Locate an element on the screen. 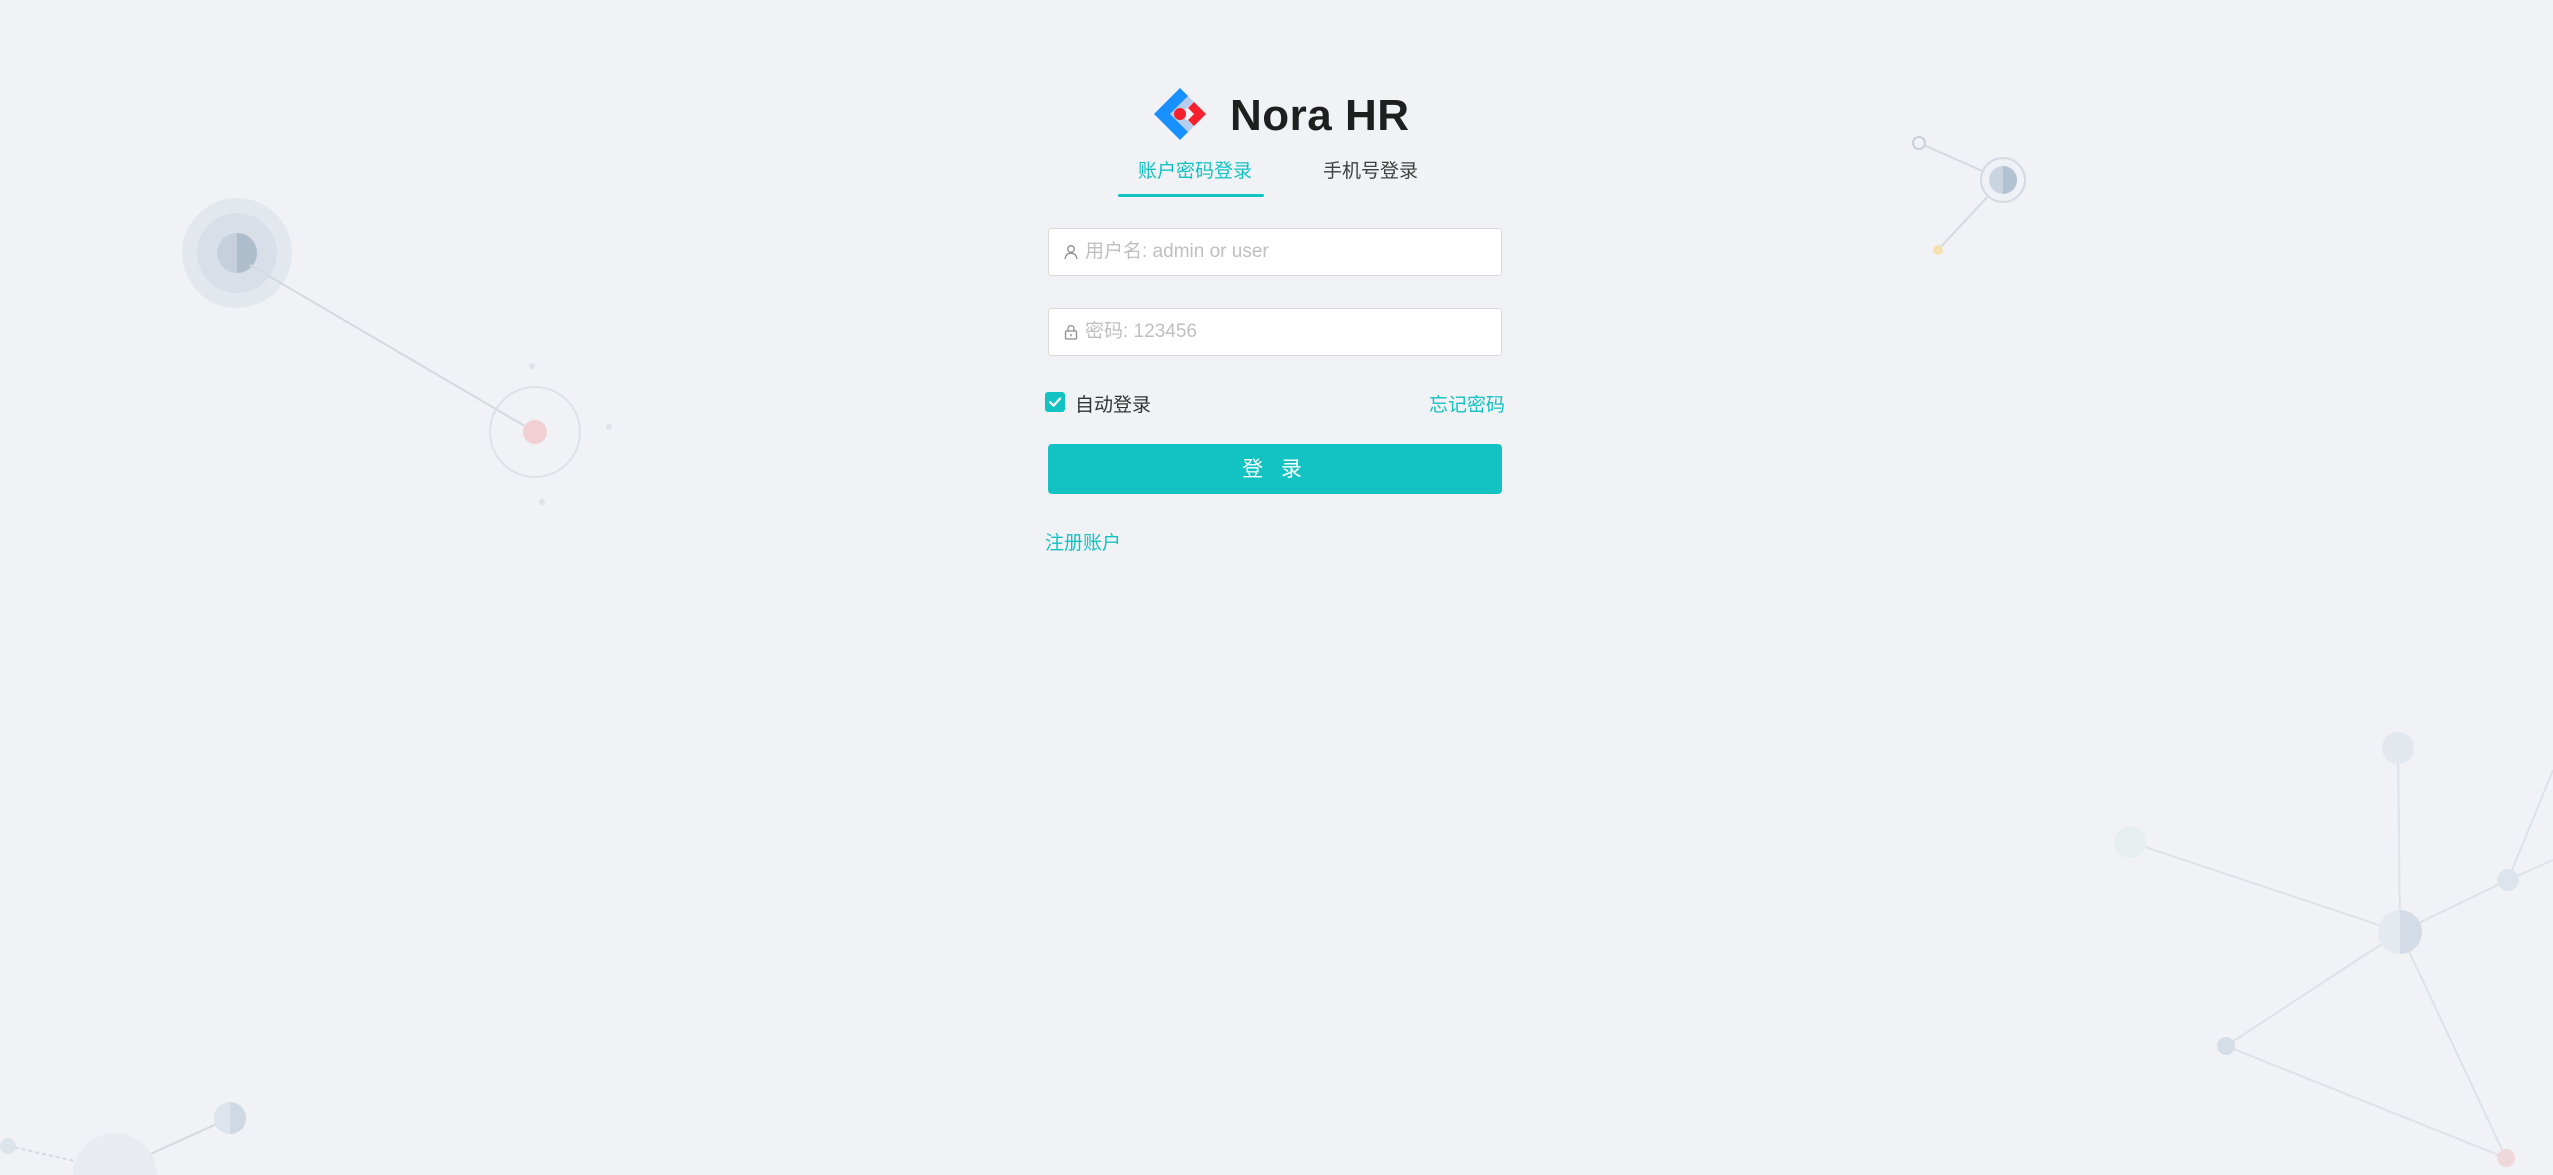  login-header: Nora HR is located at coordinates (1280, 116).